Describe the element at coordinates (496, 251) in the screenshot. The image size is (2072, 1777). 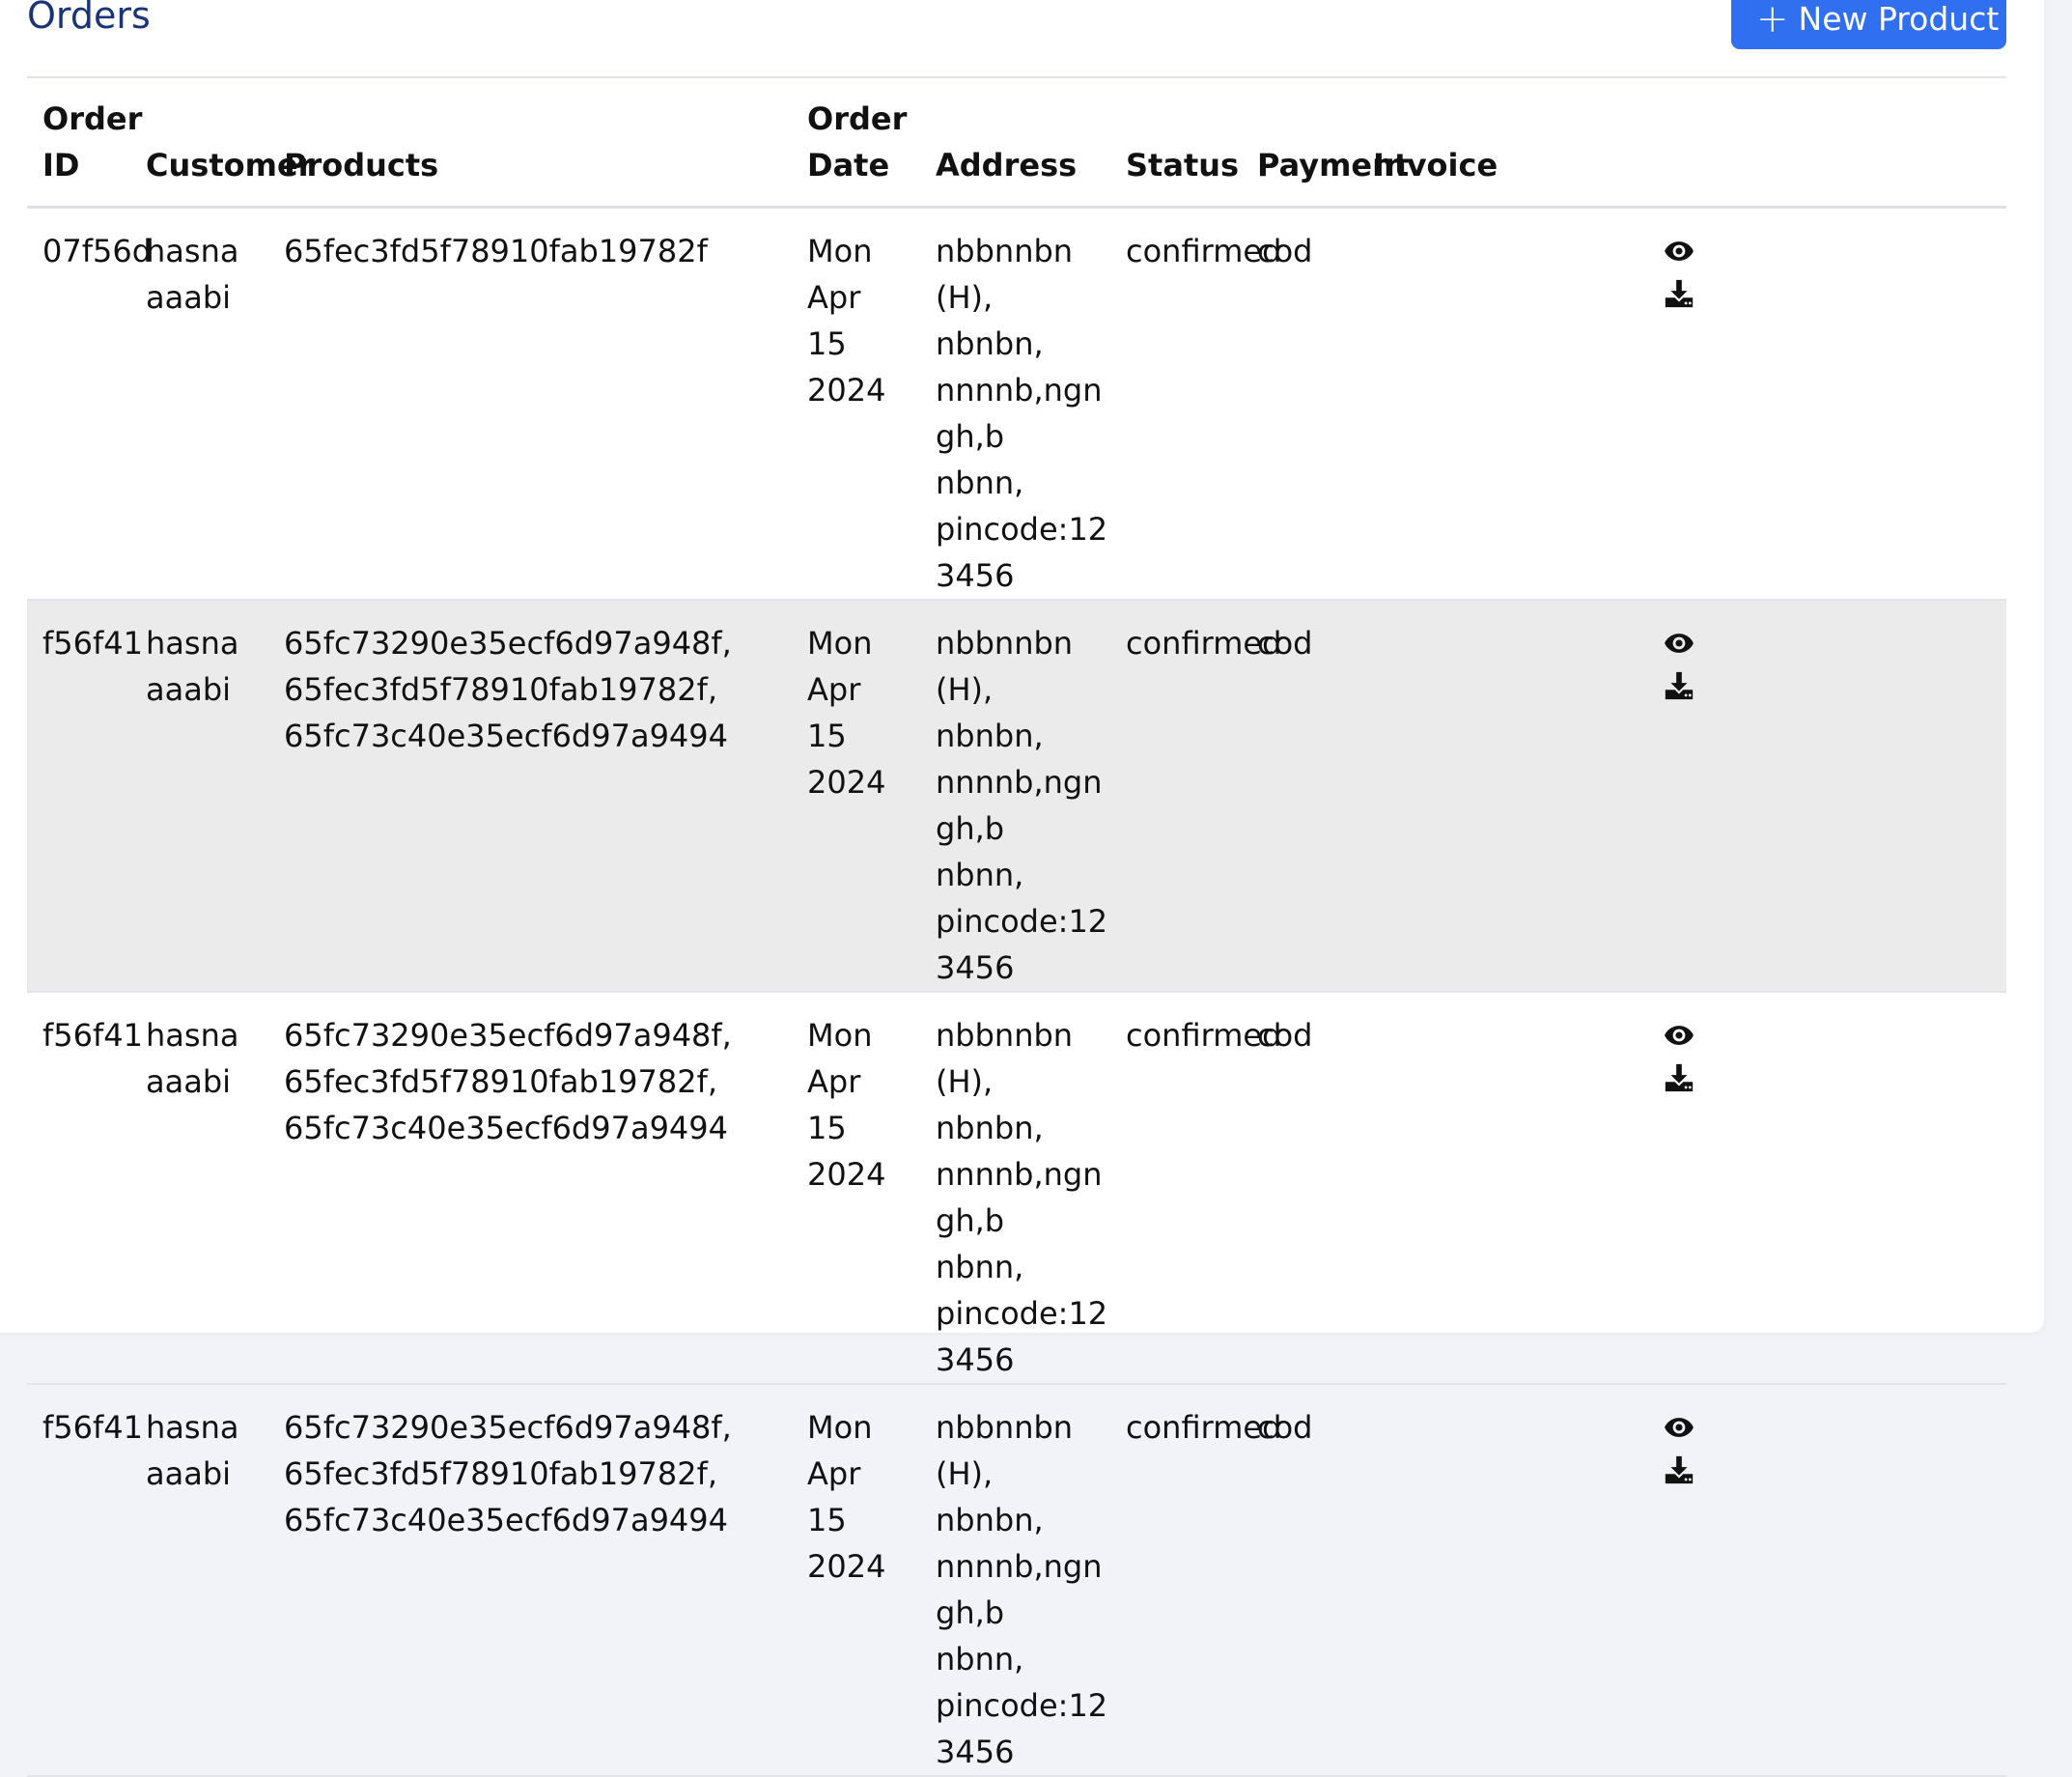
I see `product-id: 65fec3fd5f78910fab19782f` at that location.